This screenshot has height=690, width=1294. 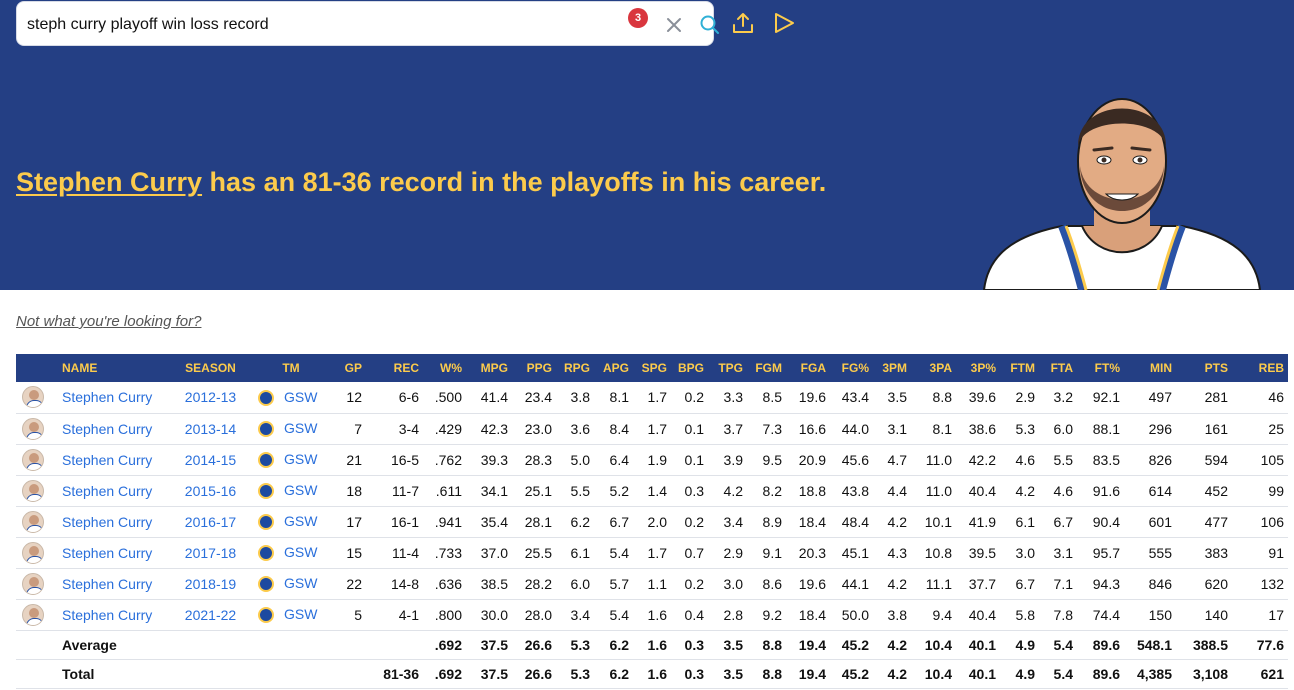 I want to click on stat-cell-ppg: 28.1, so click(x=534, y=522).